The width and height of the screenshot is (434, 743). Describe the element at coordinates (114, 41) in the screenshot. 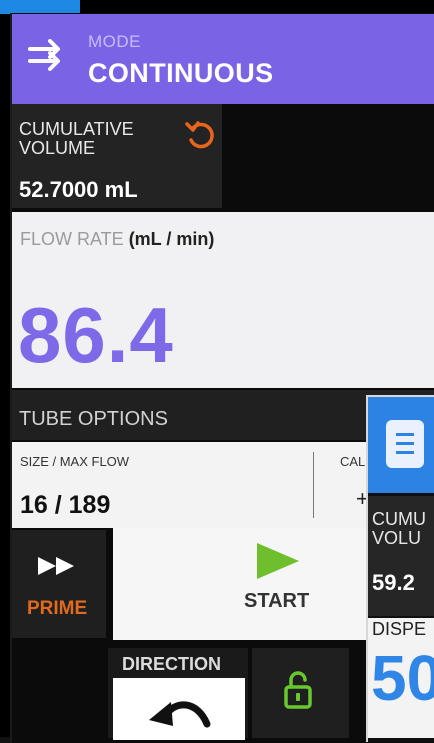

I see `mode-label: MODE` at that location.